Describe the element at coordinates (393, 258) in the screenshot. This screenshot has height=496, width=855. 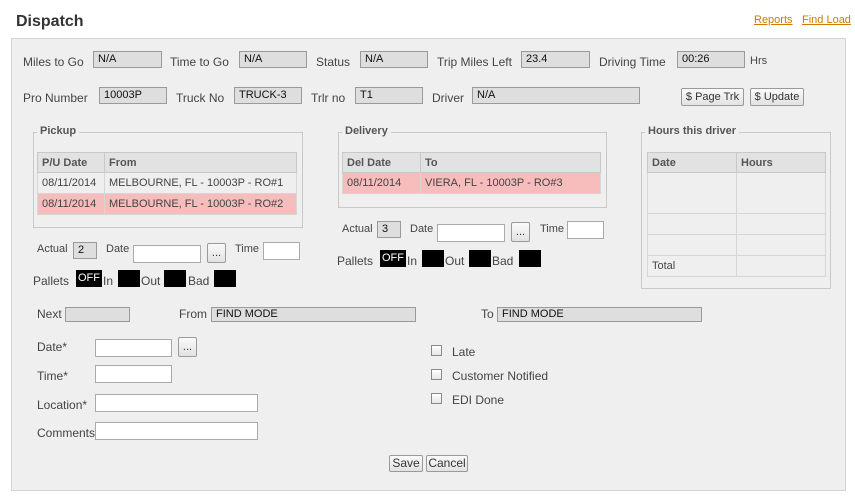
I see `delivery-pallets-toggle: OFF` at that location.